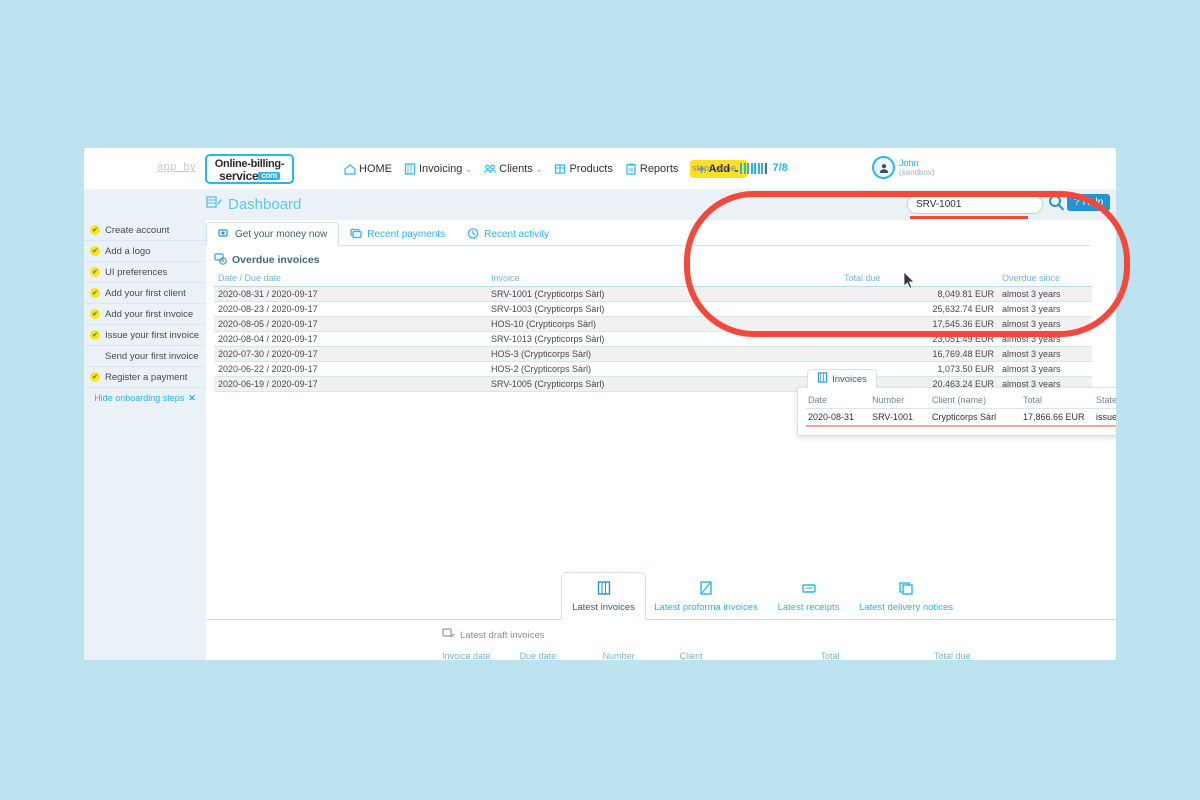  What do you see at coordinates (517, 234) in the screenshot?
I see `tab-label: Recent activity` at bounding box center [517, 234].